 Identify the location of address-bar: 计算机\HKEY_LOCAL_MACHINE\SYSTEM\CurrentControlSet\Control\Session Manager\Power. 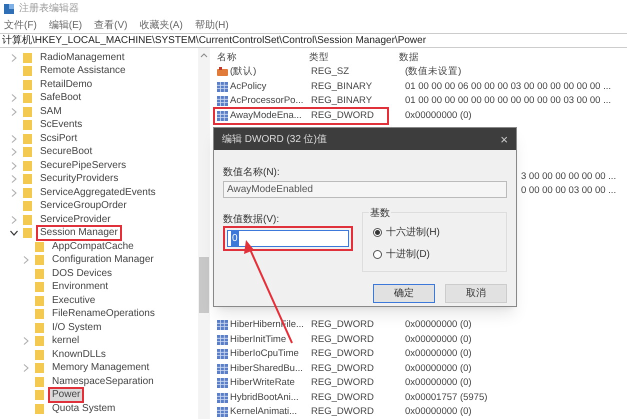
(313, 40).